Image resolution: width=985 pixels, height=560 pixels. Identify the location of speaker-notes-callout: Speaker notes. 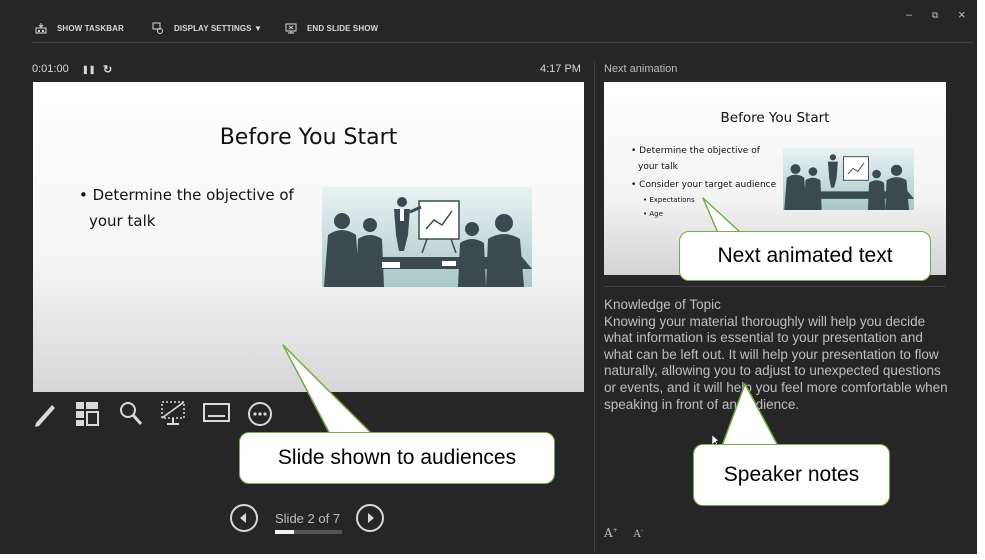
(791, 475).